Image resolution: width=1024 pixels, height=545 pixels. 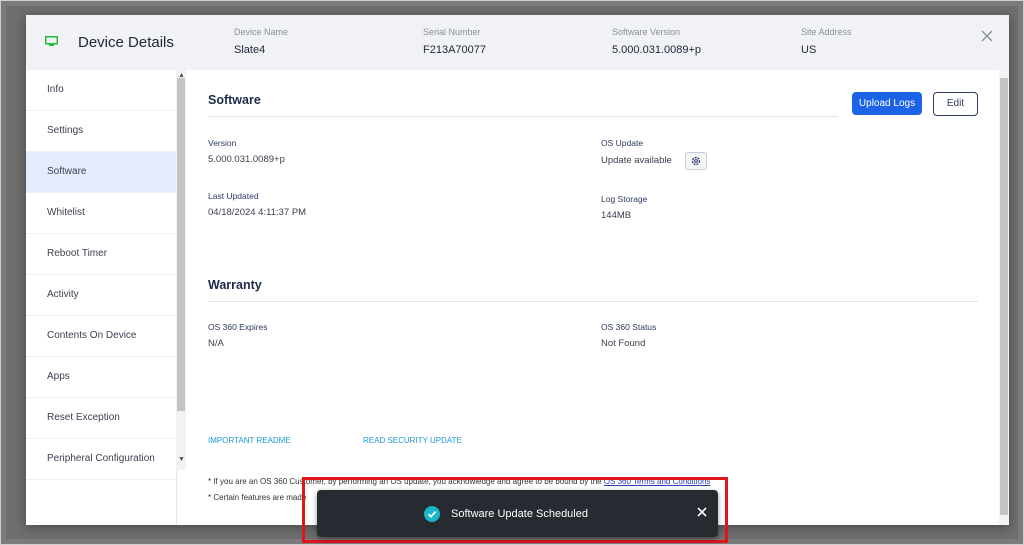 What do you see at coordinates (809, 50) in the screenshot?
I see `site-address-value: US` at bounding box center [809, 50].